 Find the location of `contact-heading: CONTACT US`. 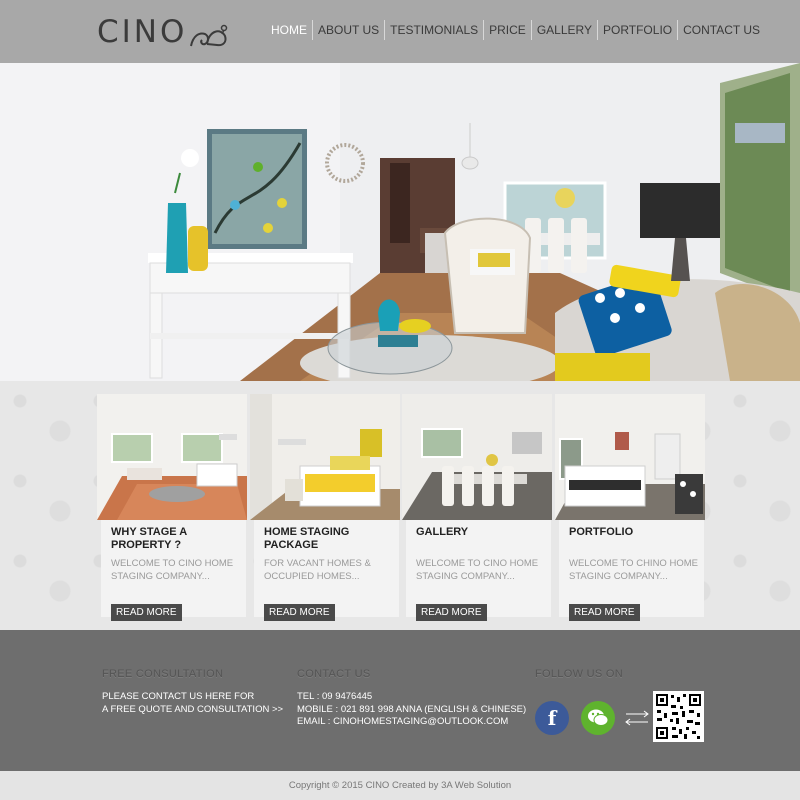

contact-heading: CONTACT US is located at coordinates (334, 674).